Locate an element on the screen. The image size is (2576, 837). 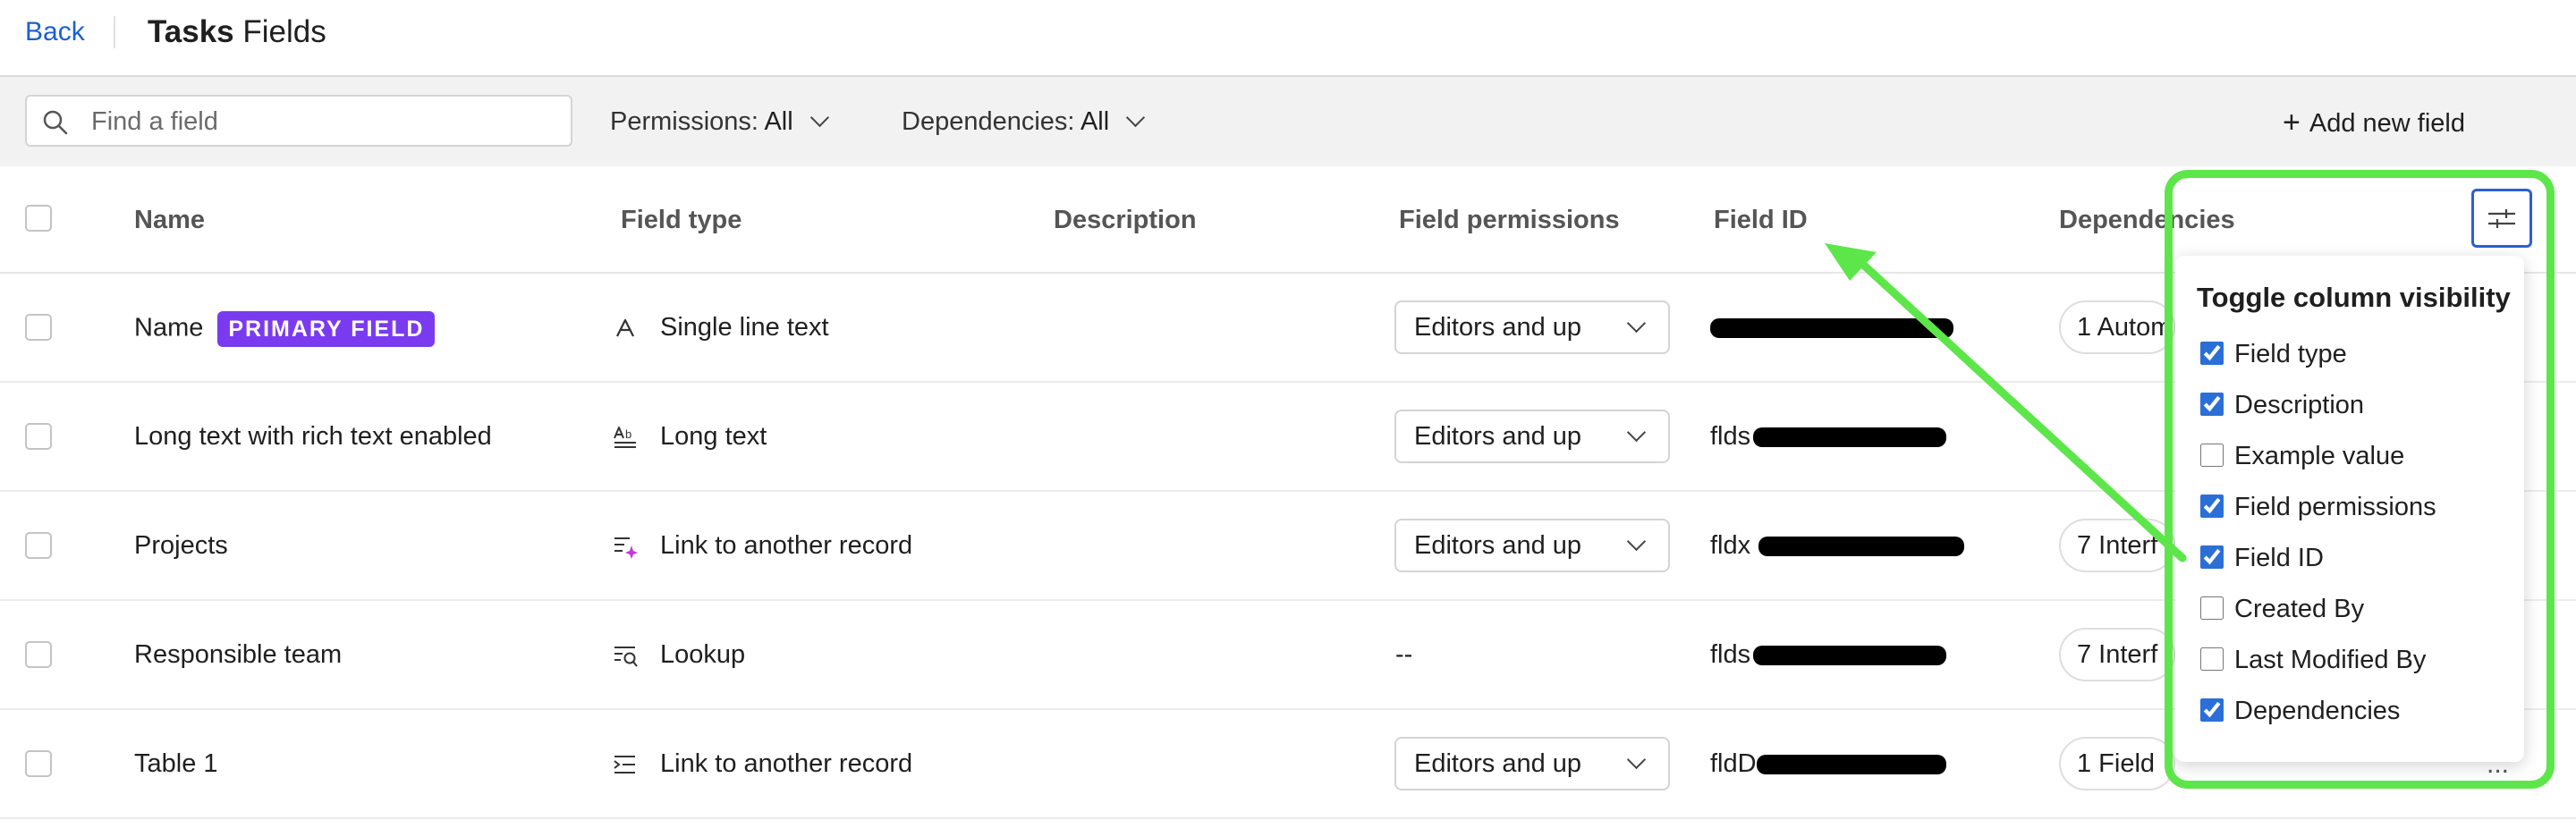
annotation-arrow is located at coordinates (2006, 402).